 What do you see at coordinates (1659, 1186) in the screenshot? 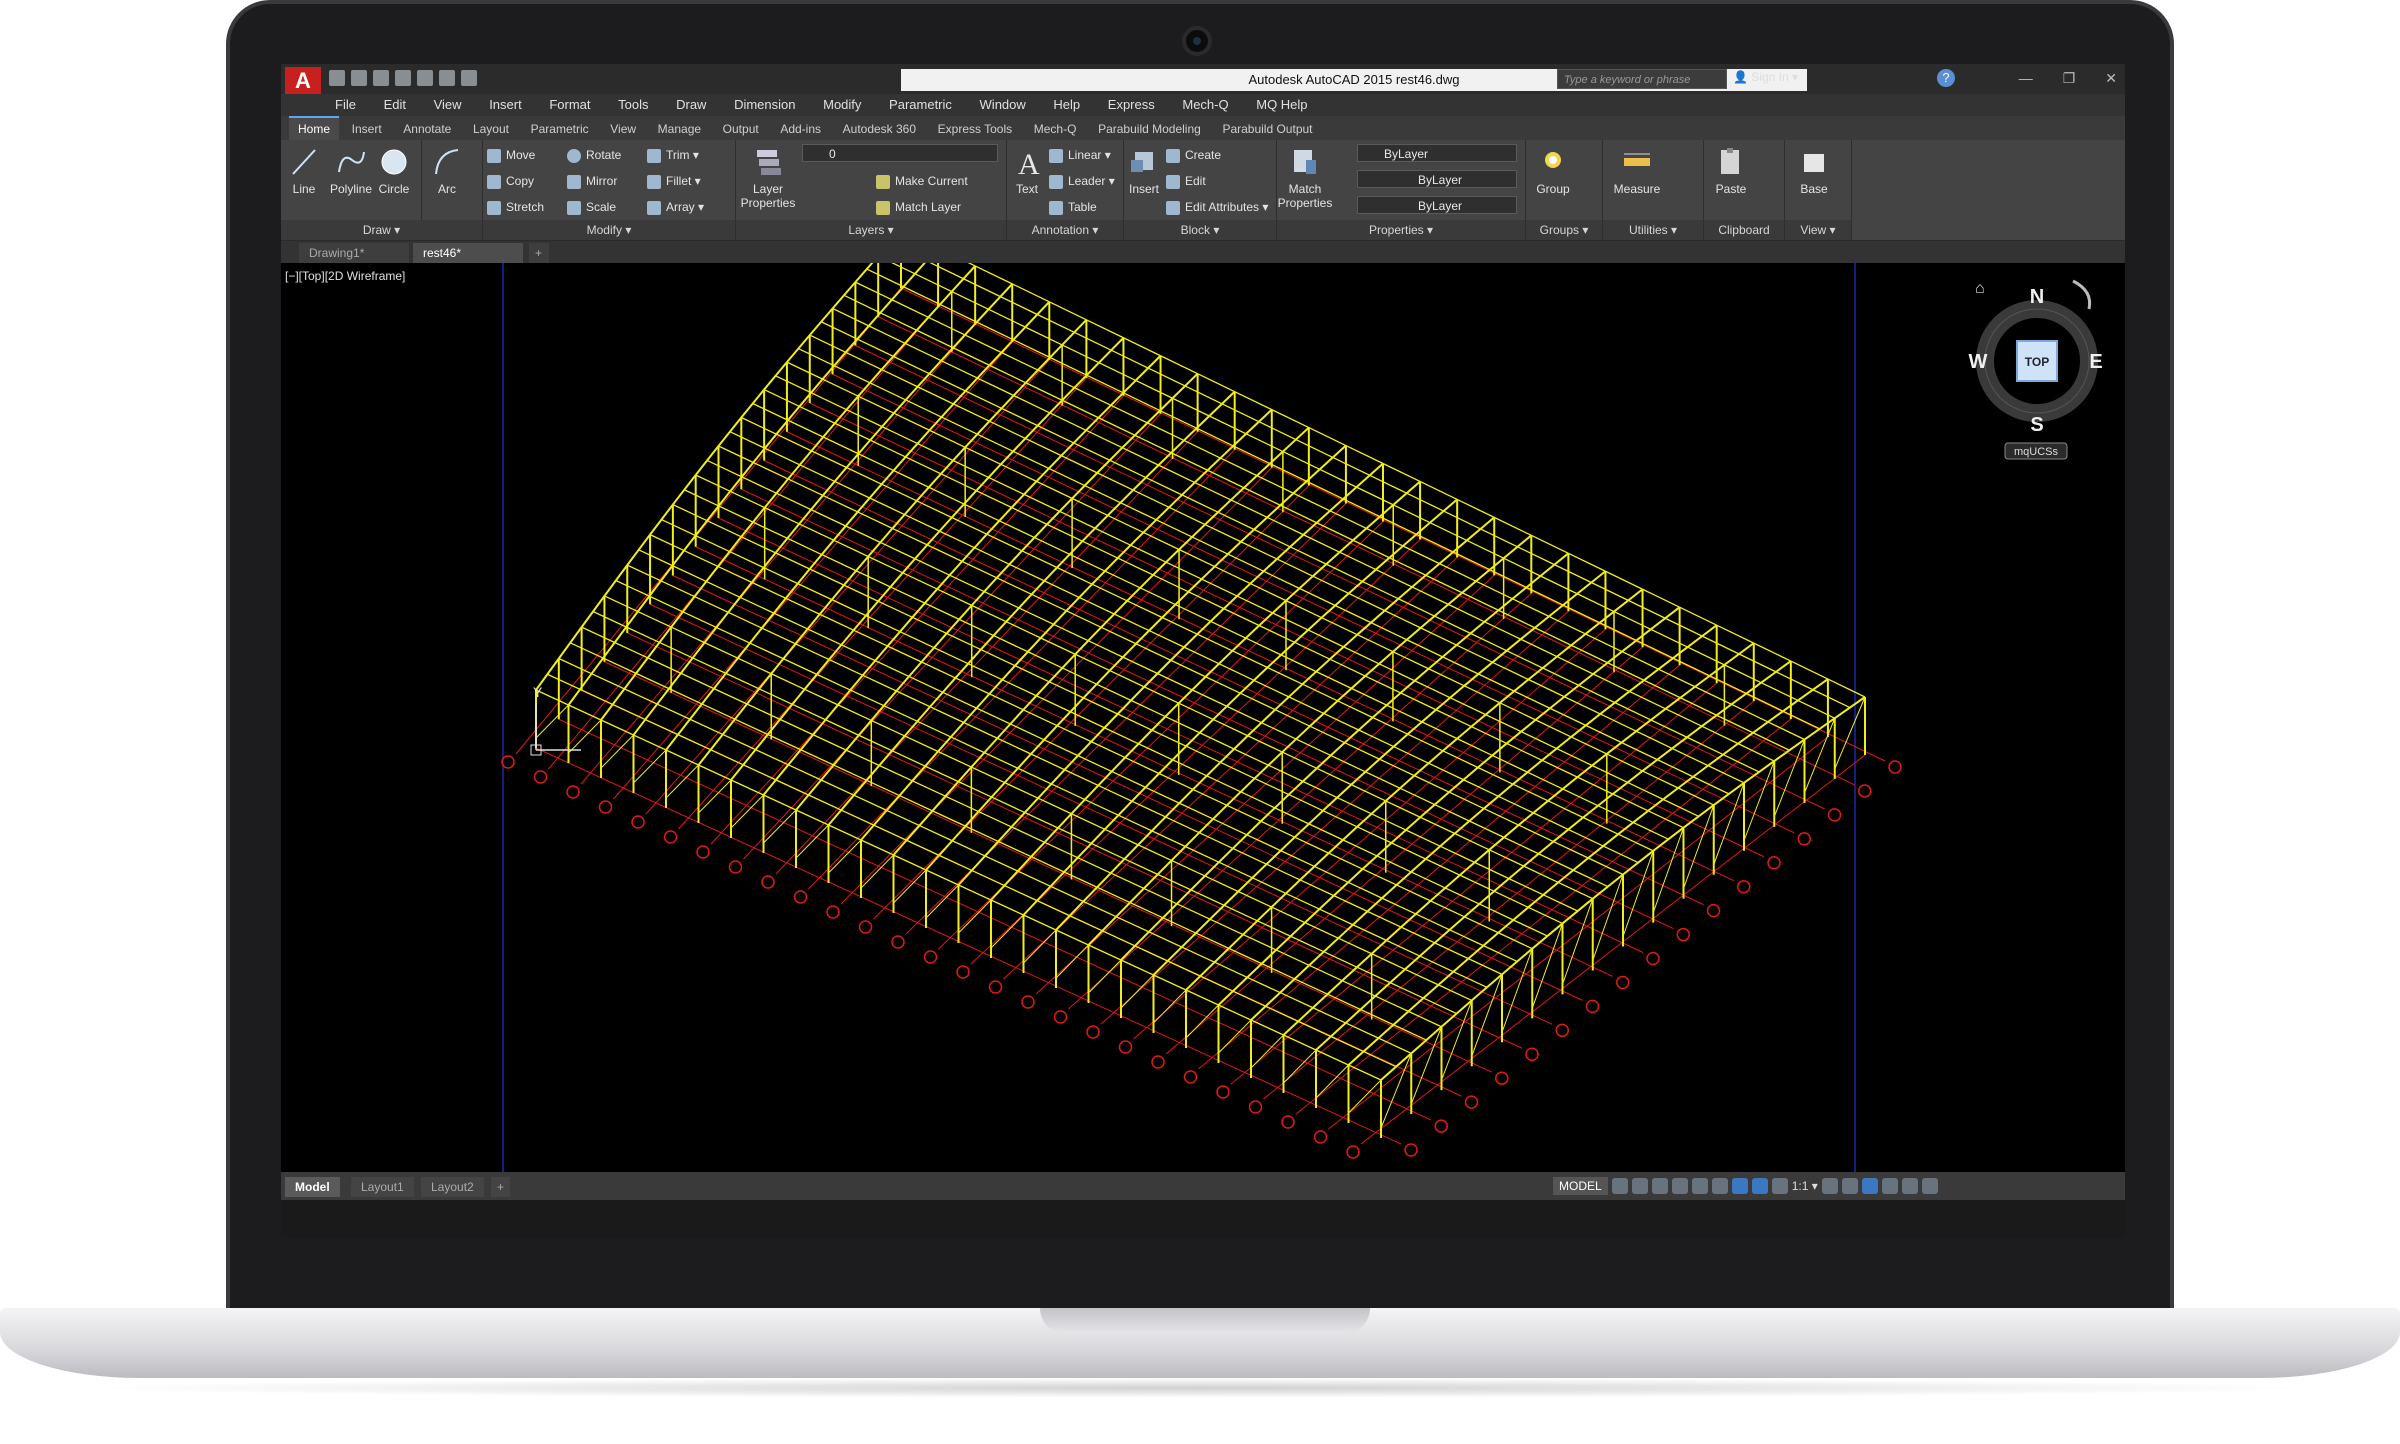
I see `ortho-icon` at bounding box center [1659, 1186].